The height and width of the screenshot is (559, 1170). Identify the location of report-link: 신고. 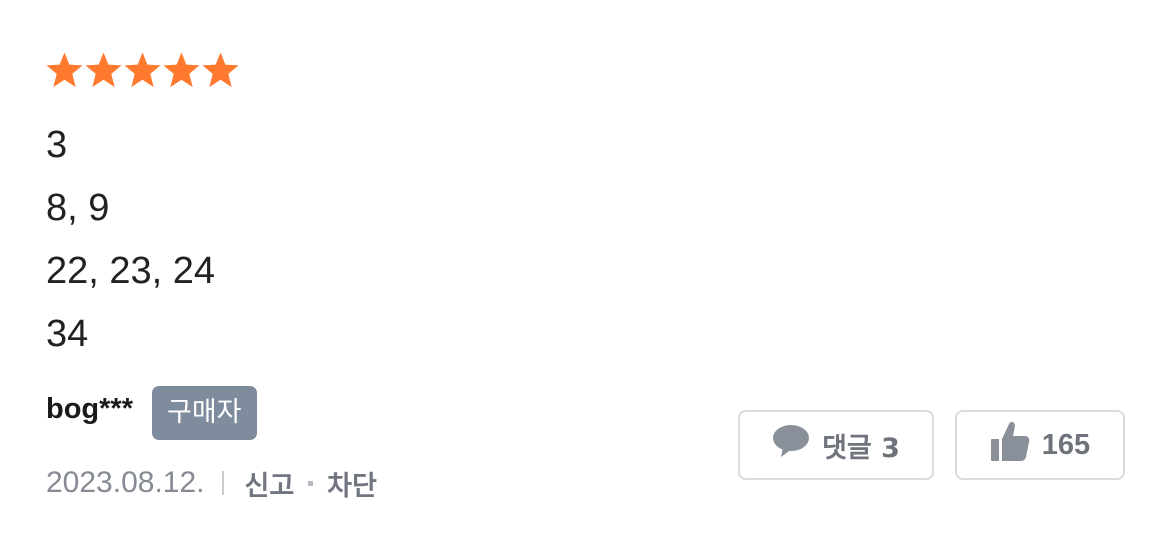
(269, 483).